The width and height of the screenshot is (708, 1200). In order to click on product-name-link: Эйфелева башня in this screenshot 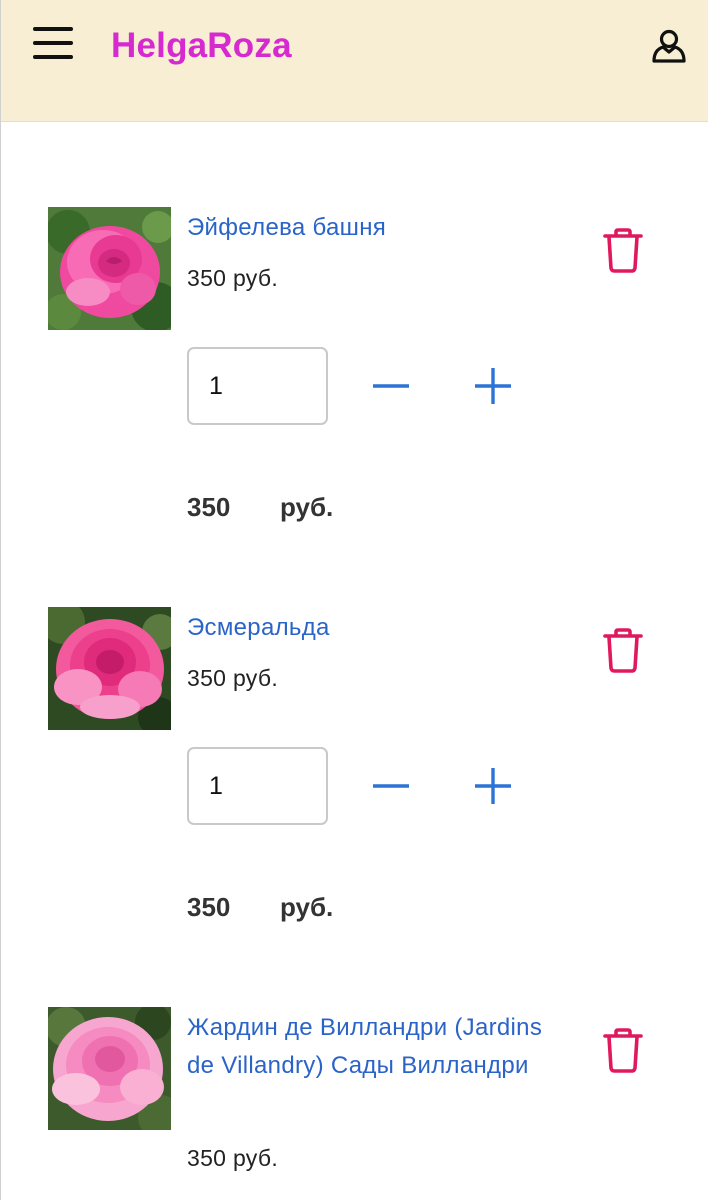, I will do `click(367, 228)`.